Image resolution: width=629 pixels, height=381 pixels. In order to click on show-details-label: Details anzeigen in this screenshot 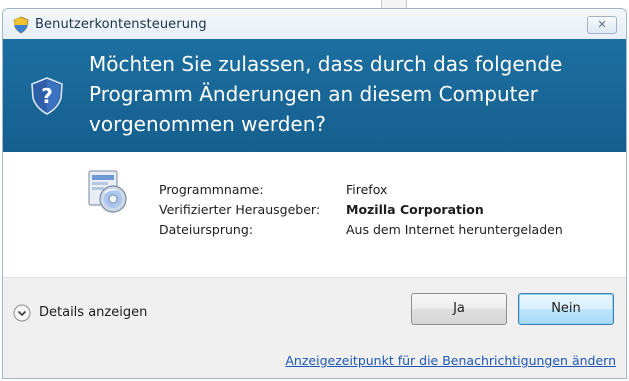, I will do `click(93, 312)`.